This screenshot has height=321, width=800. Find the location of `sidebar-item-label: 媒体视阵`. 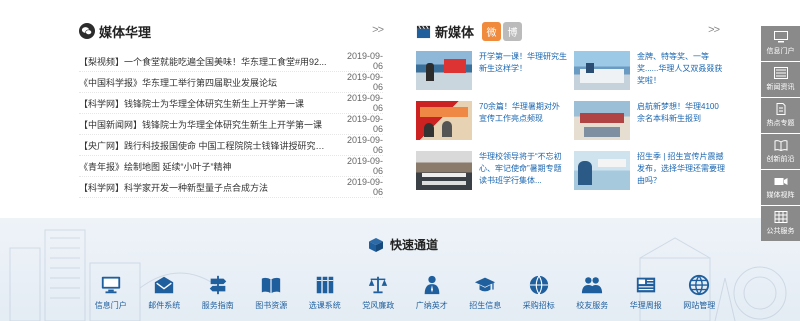

sidebar-item-label: 媒体视阵 is located at coordinates (780, 195).